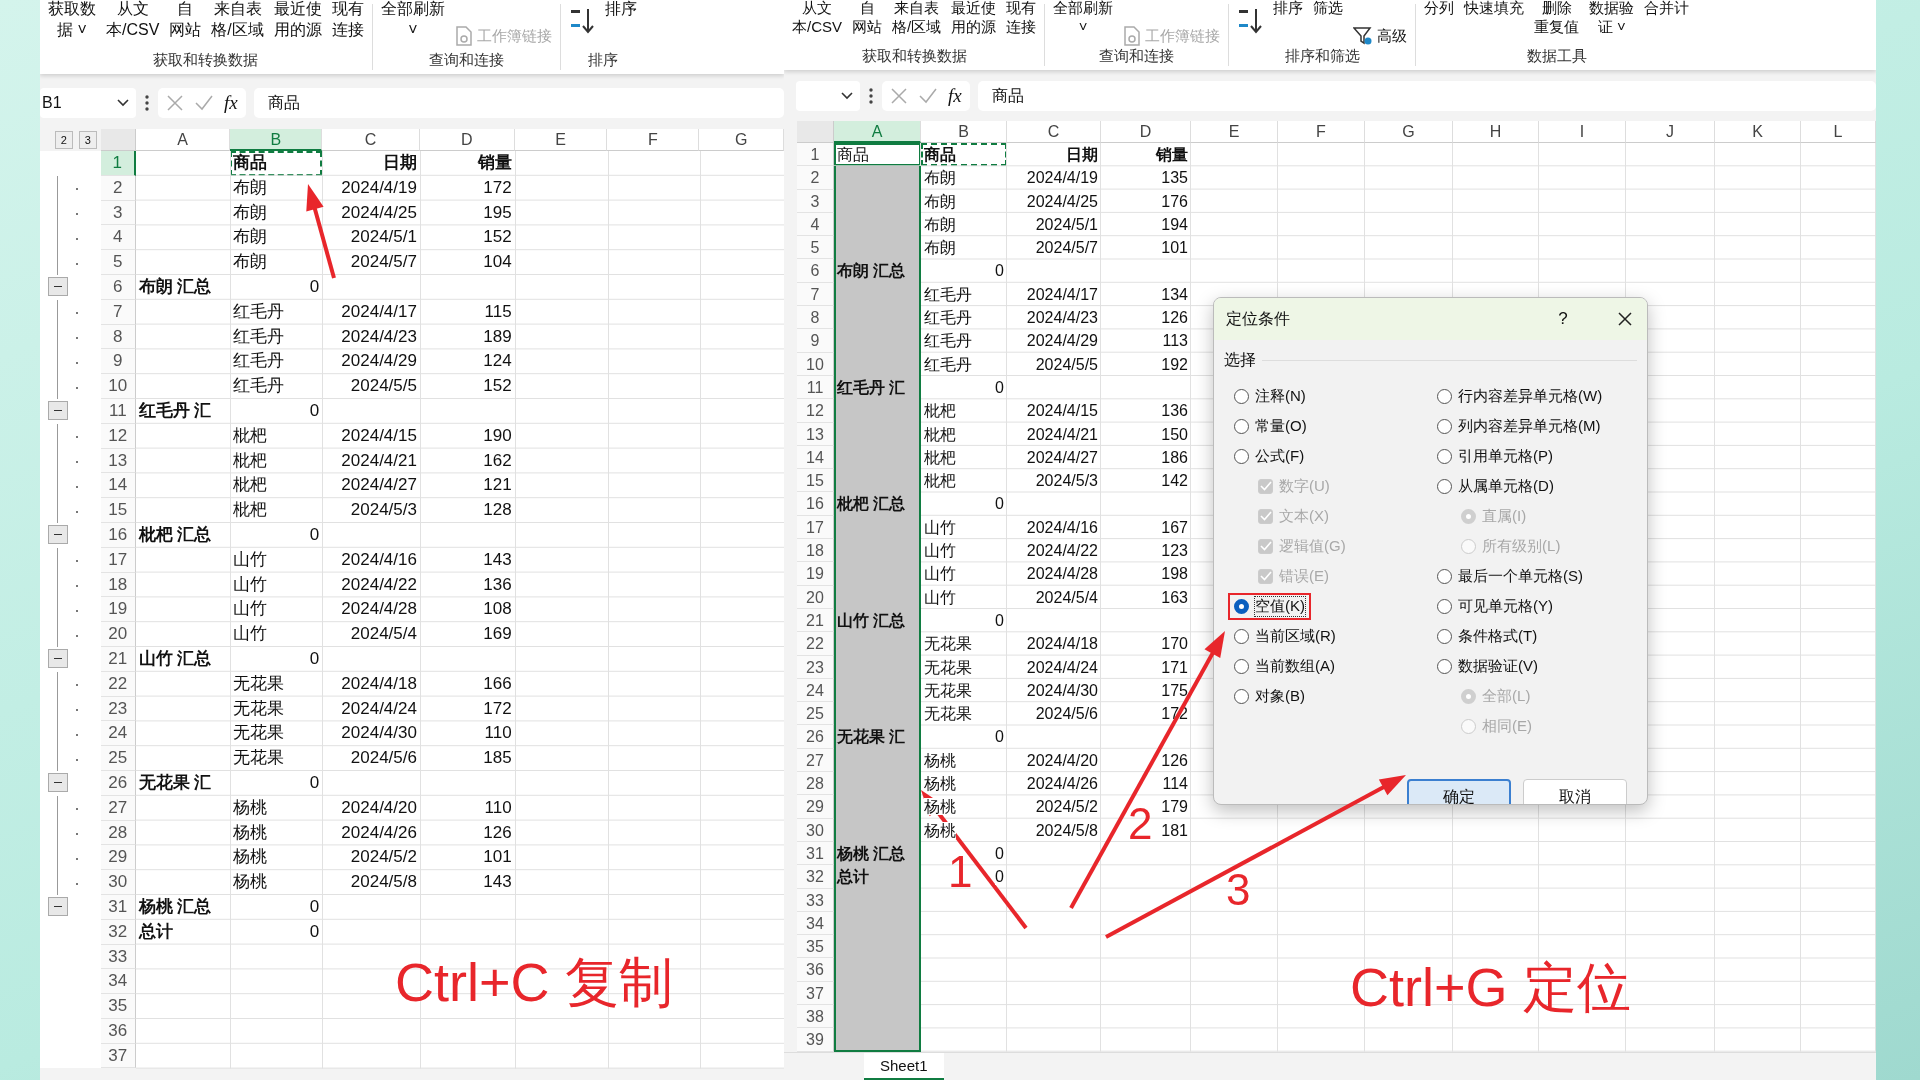  Describe the element at coordinates (815, 318) in the screenshot. I see `row-number: 8` at that location.